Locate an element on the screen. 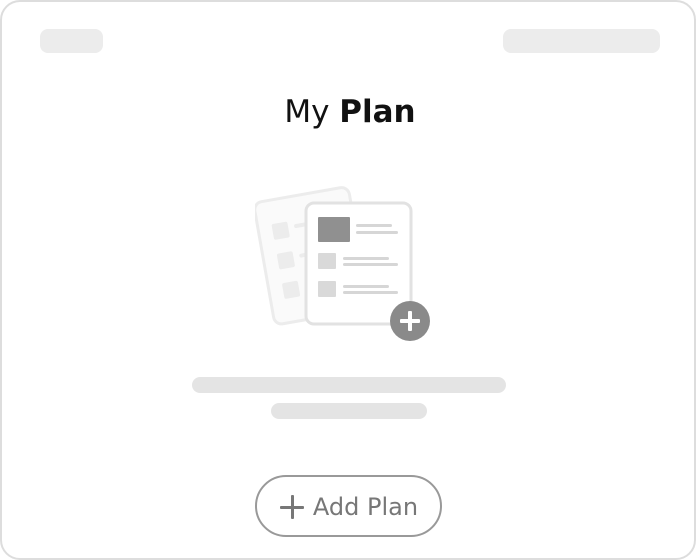  page-title-light: My is located at coordinates (307, 112).